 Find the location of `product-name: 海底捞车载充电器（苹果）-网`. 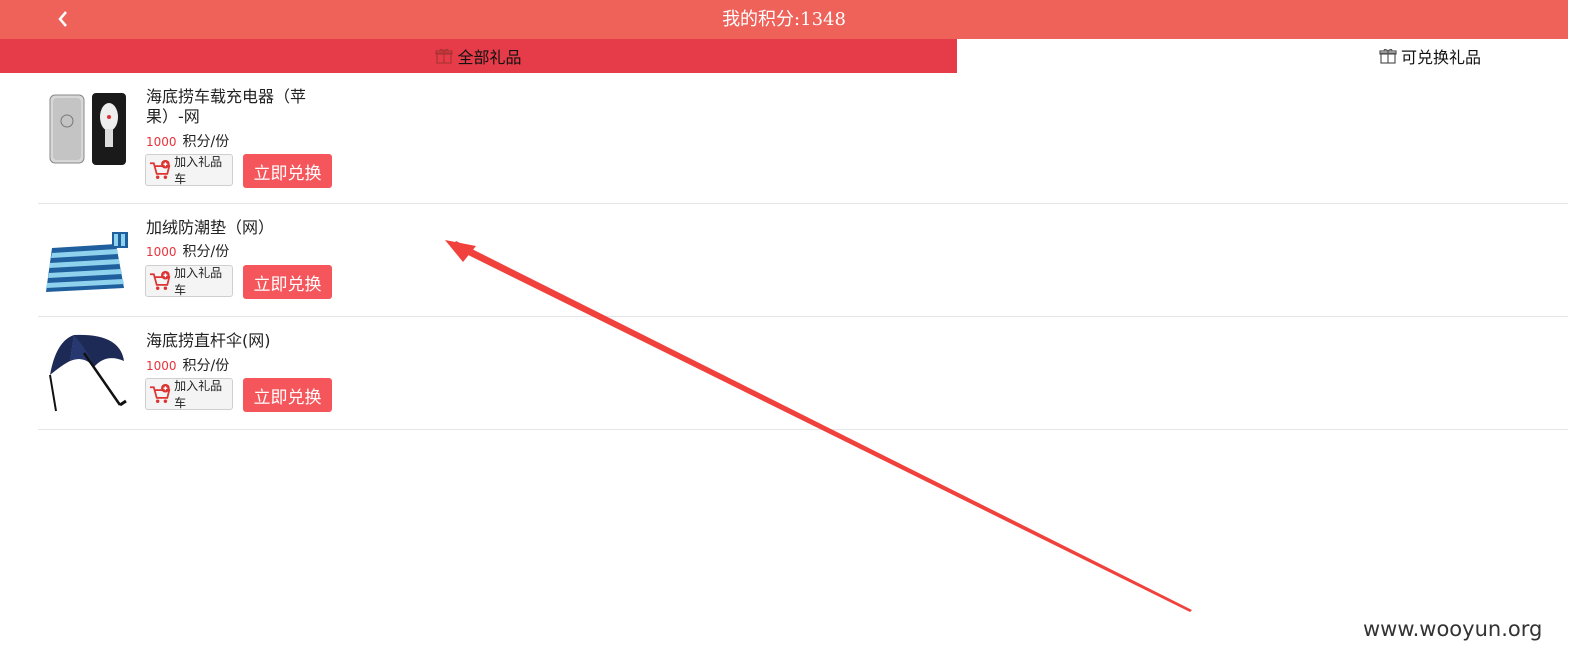

product-name: 海底捞车载充电器（苹果）-网 is located at coordinates (226, 106).